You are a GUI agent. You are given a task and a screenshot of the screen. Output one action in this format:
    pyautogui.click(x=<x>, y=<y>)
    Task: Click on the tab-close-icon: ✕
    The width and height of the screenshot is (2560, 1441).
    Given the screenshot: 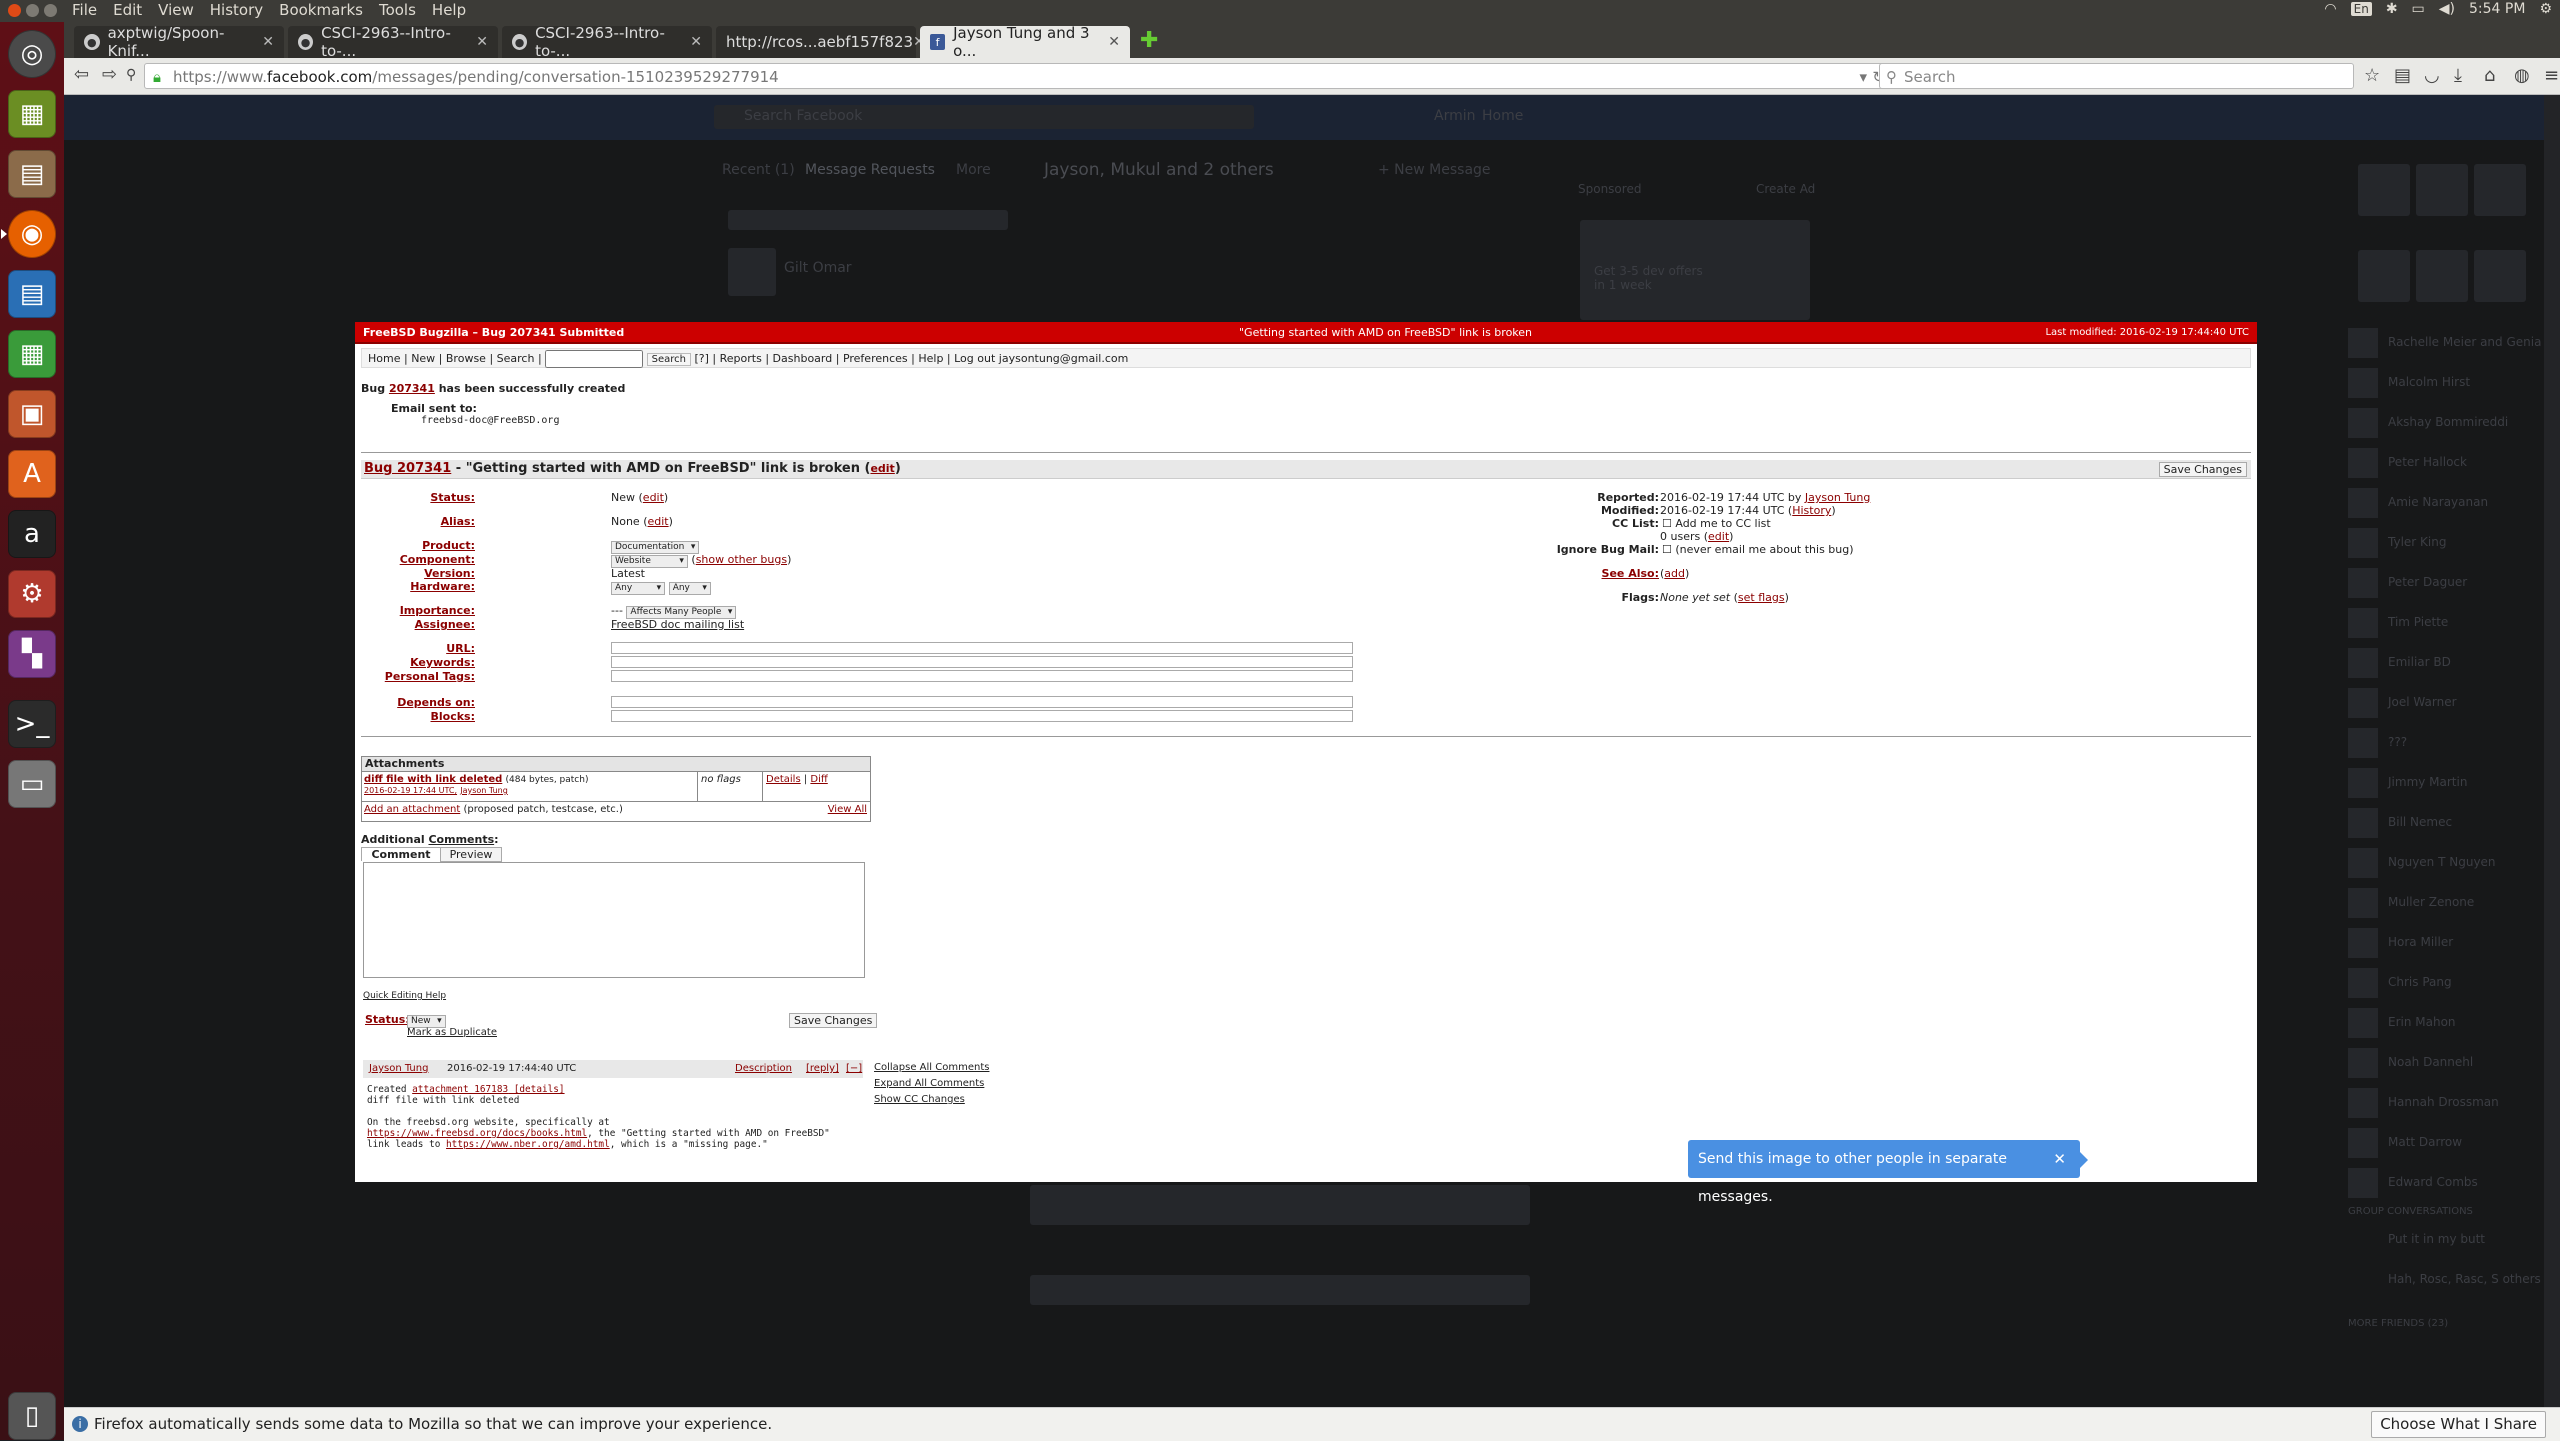 What is the action you would take?
    pyautogui.click(x=696, y=42)
    